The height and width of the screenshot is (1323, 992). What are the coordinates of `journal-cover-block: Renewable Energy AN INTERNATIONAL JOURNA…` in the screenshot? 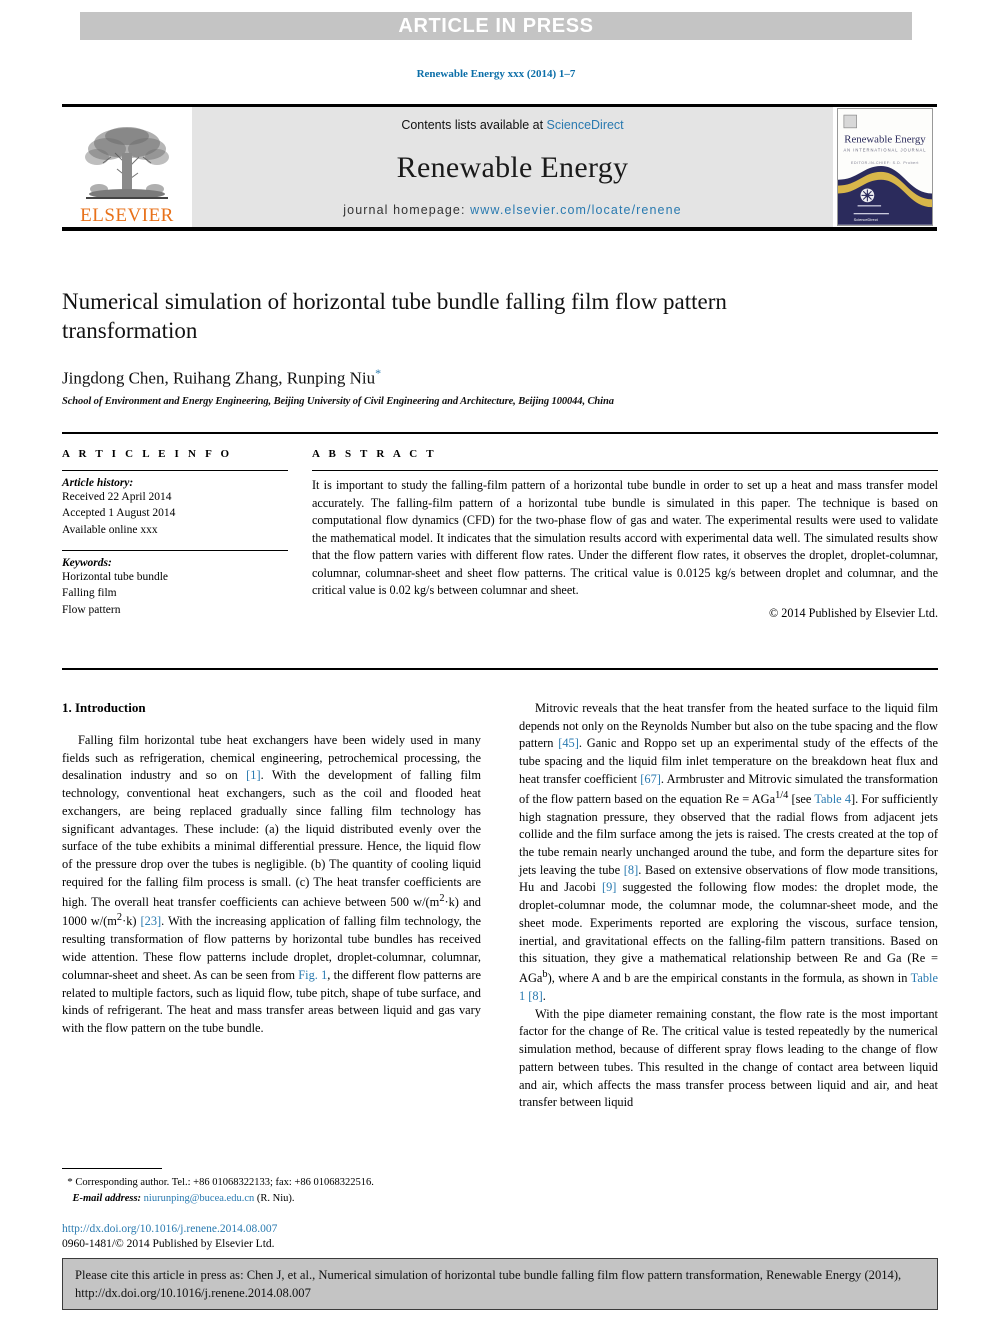 It's located at (885, 167).